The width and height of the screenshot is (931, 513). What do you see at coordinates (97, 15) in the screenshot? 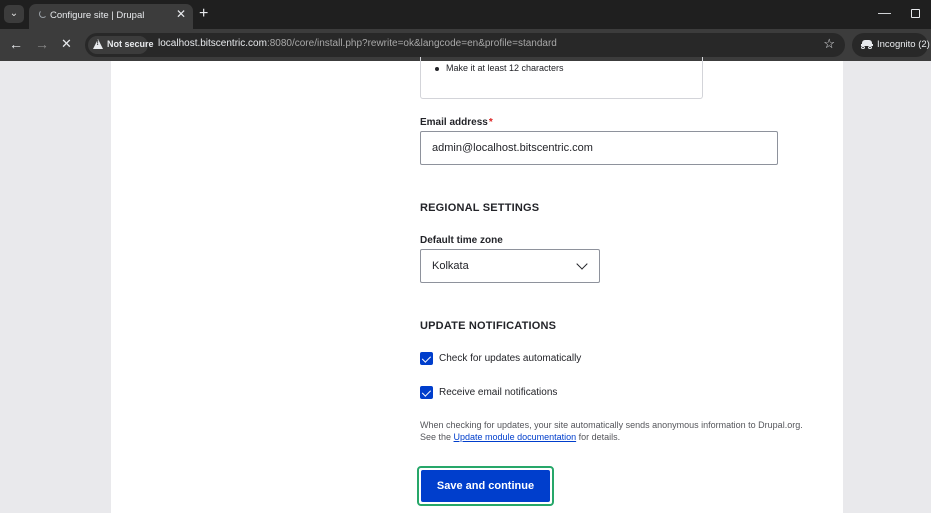
I see `tab-title: Configure site | Drupal` at bounding box center [97, 15].